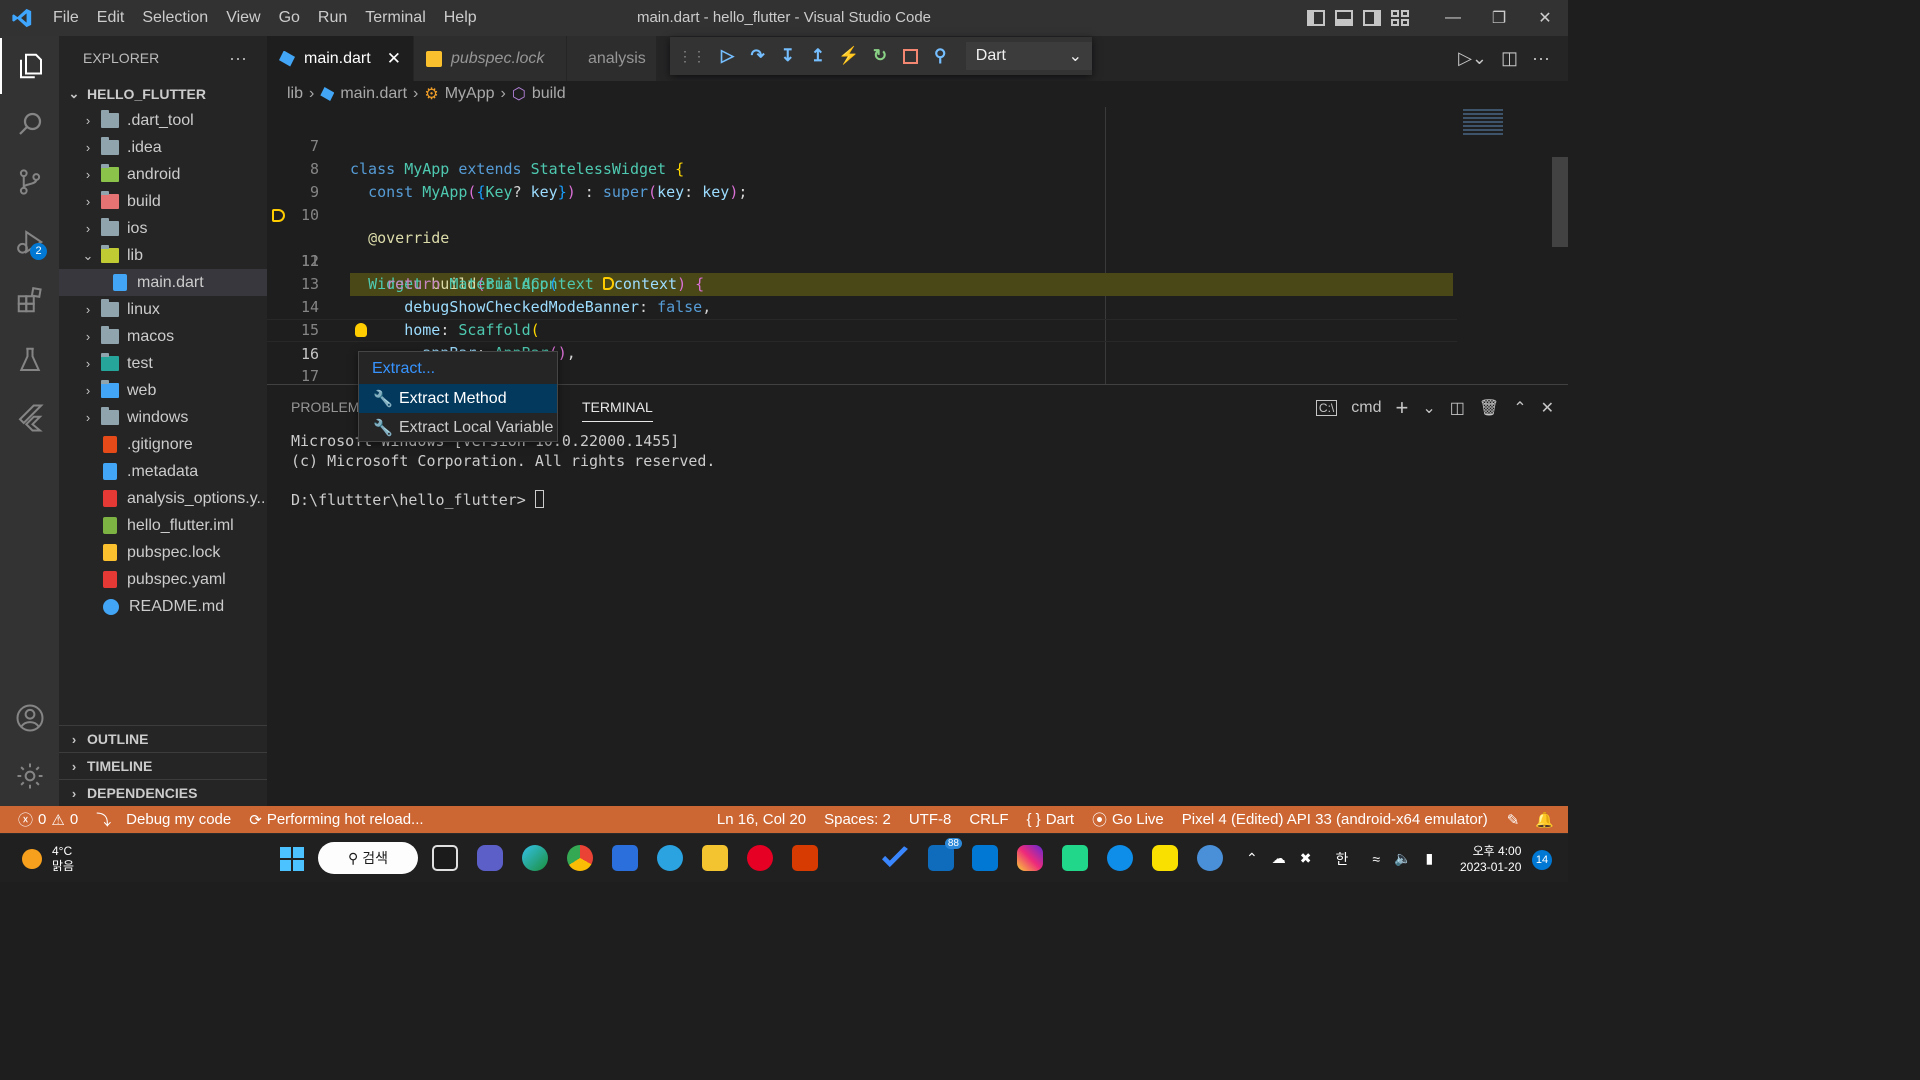  I want to click on chevron-up-icon: ⌃, so click(1252, 858).